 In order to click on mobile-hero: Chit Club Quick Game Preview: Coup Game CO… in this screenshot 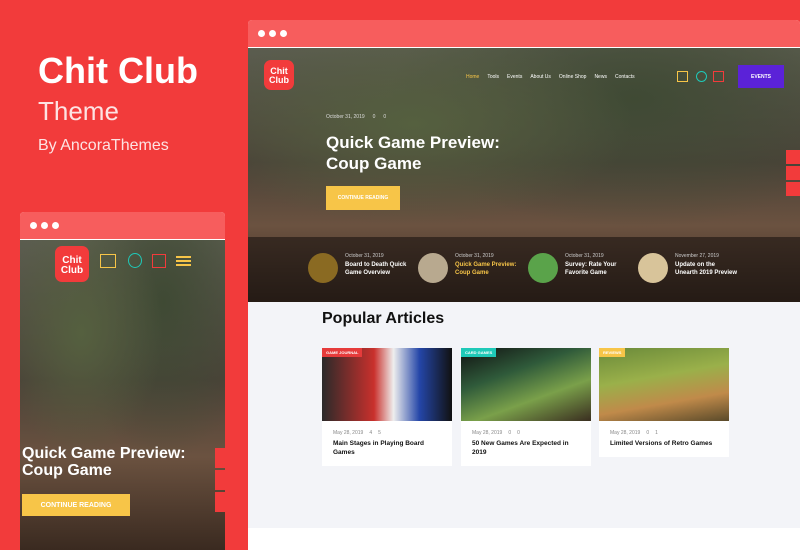, I will do `click(122, 395)`.